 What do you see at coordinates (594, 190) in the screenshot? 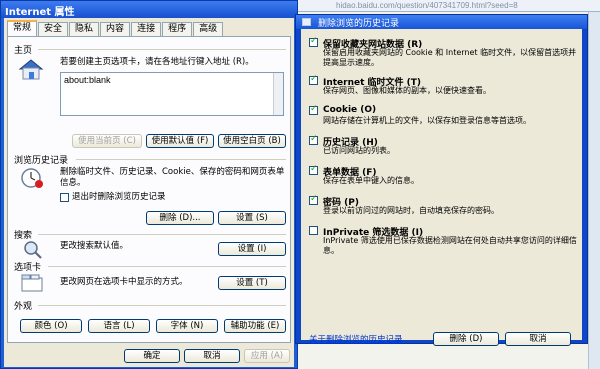
I see `browser-scrollbar` at bounding box center [594, 190].